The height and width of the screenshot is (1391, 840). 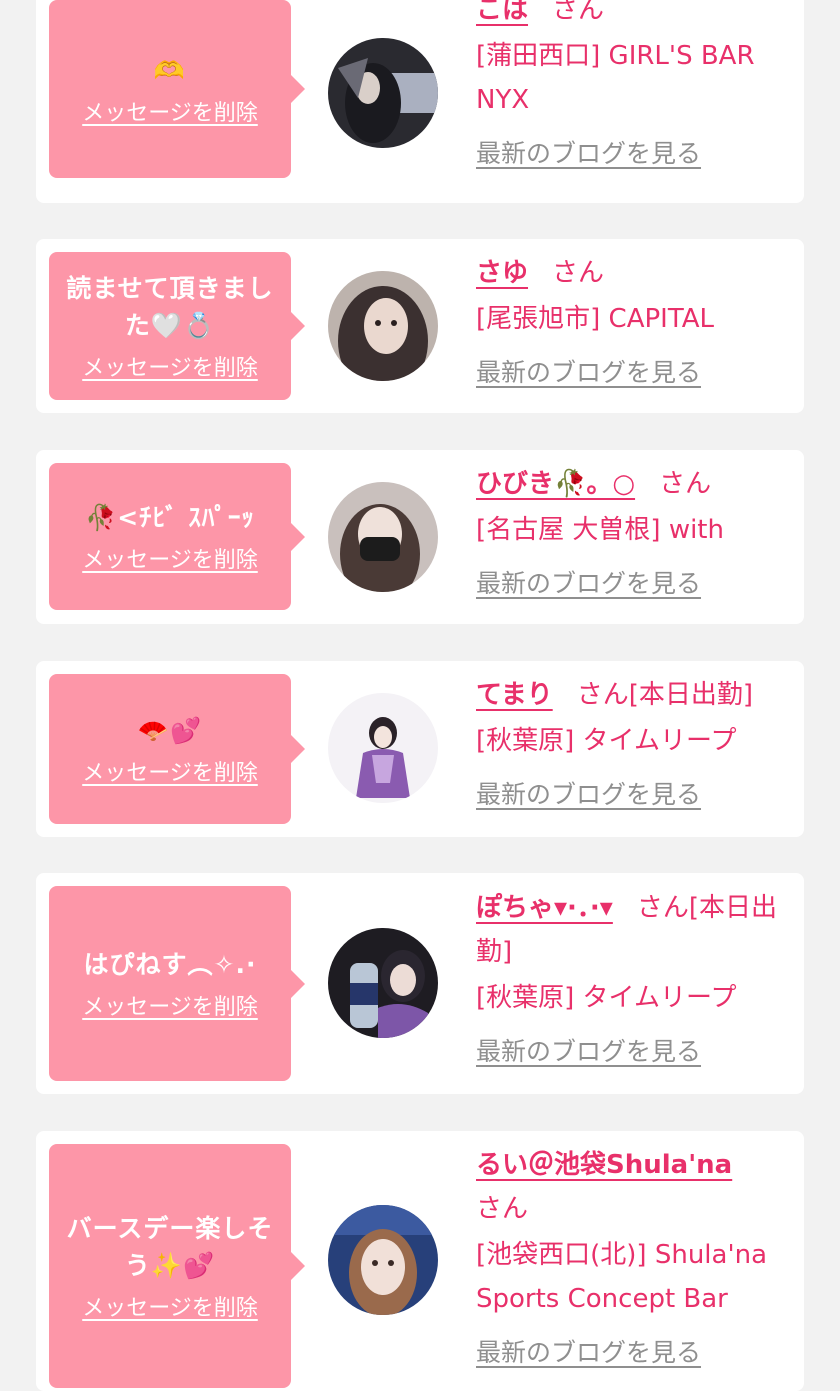 What do you see at coordinates (170, 1247) in the screenshot?
I see `message-text: バースデー楽しそ う✨💕` at bounding box center [170, 1247].